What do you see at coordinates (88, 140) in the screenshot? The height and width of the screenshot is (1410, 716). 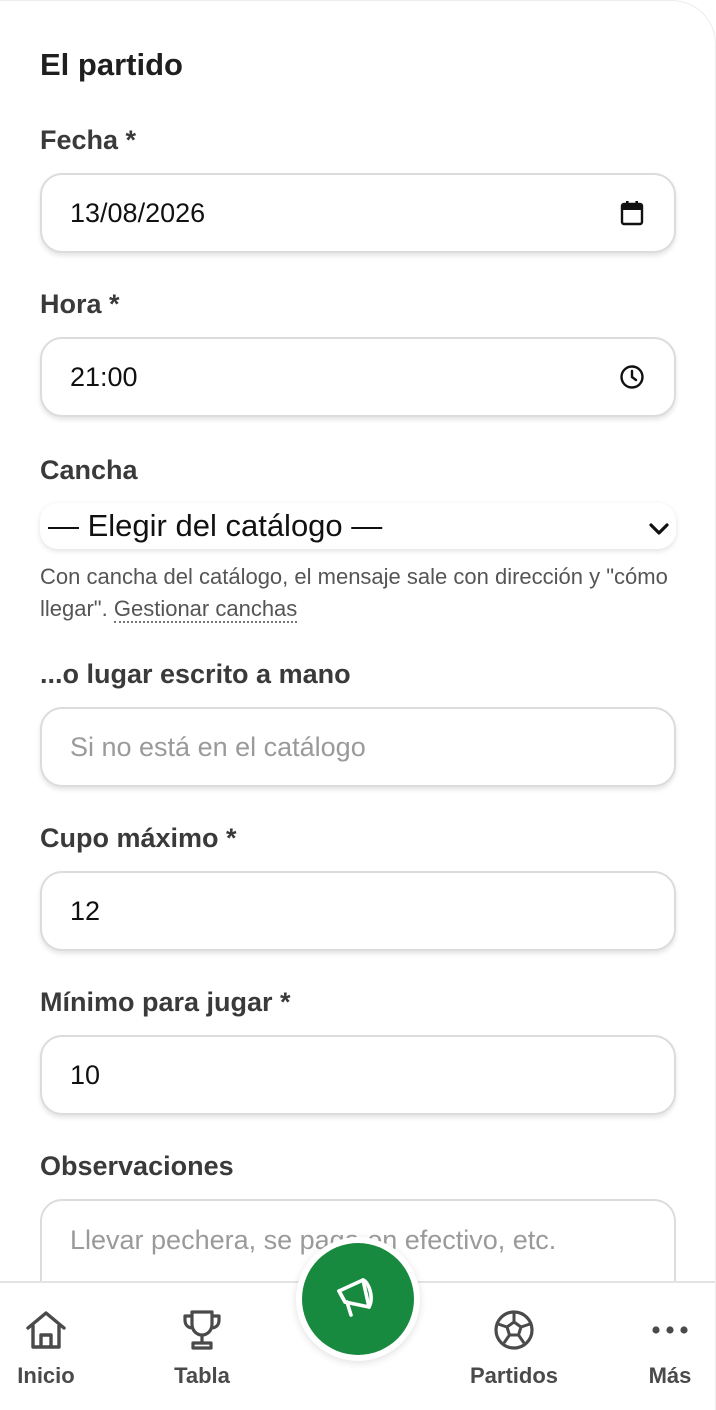 I see `fecha-label: Fecha *` at bounding box center [88, 140].